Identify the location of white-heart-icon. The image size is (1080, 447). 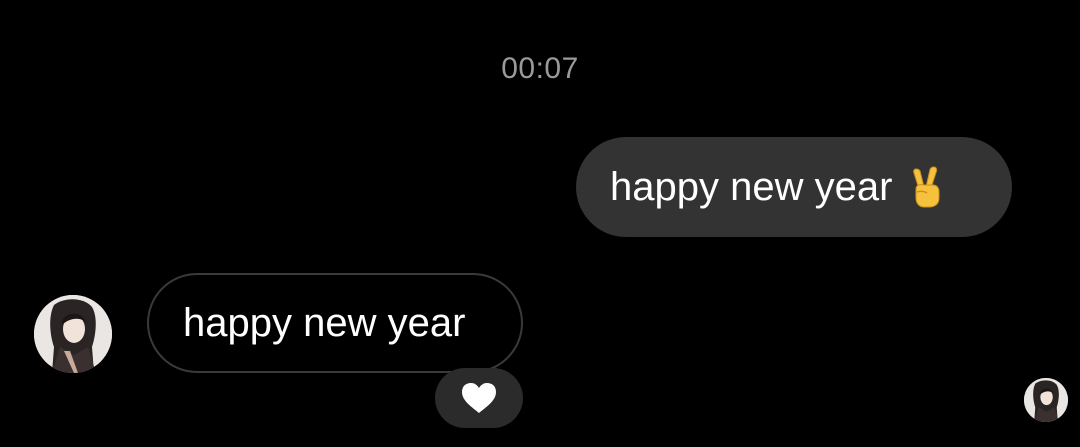
(479, 398).